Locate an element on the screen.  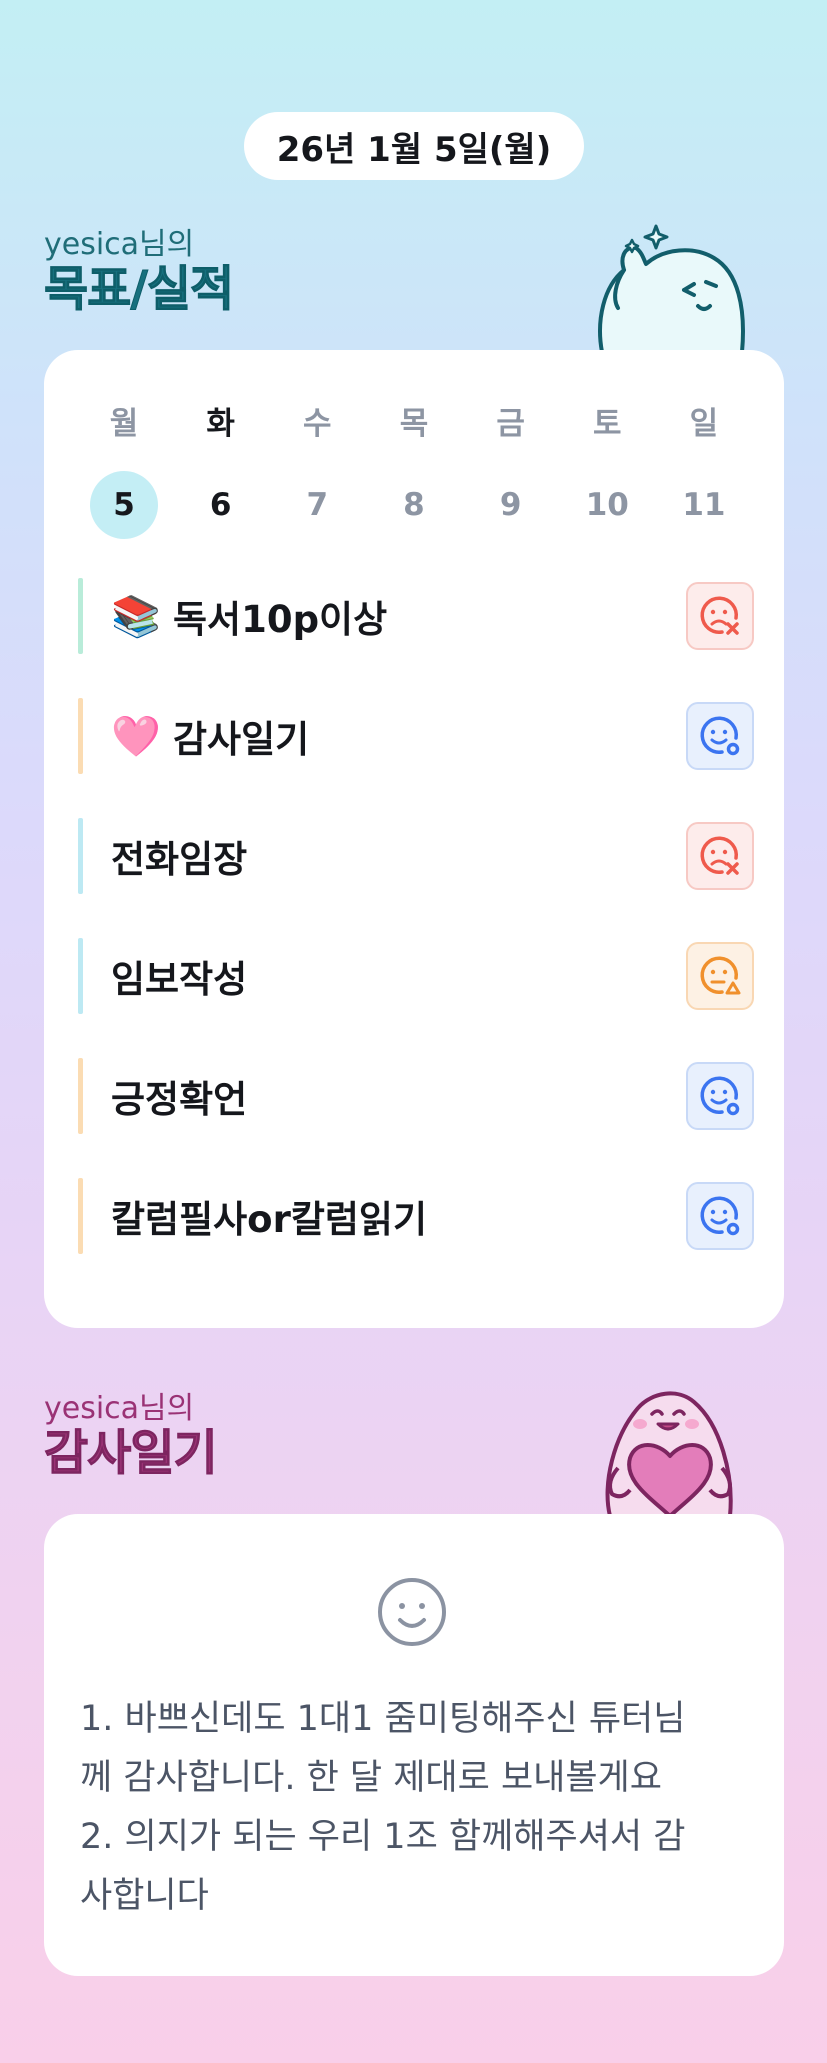
weekday-tue: 화 is located at coordinates (220, 424).